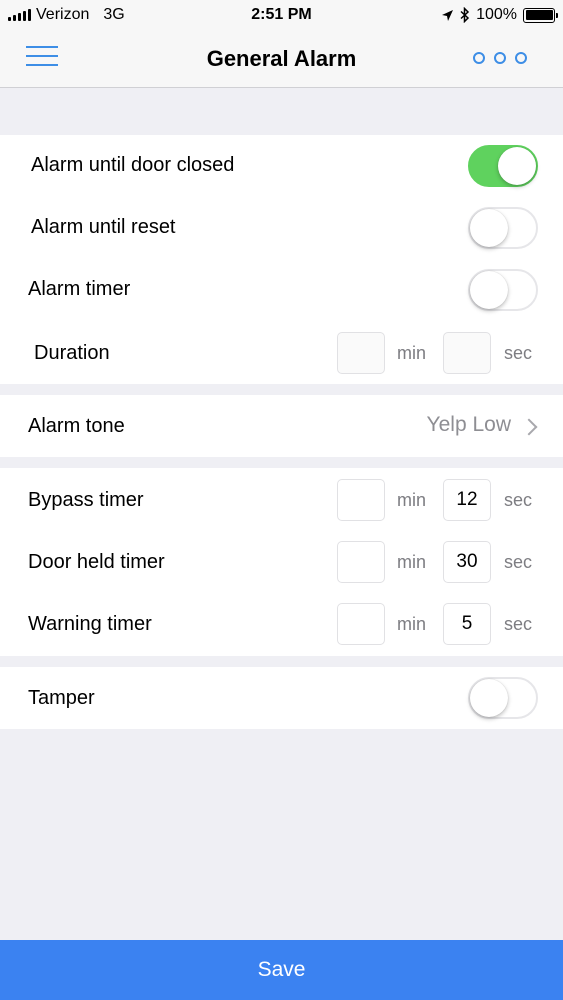  I want to click on row-alarm-until-reset: Alarm until reset, so click(281, 228).